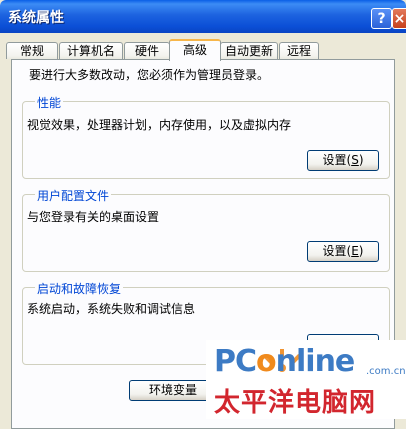  I want to click on close-button: ×, so click(399, 18).